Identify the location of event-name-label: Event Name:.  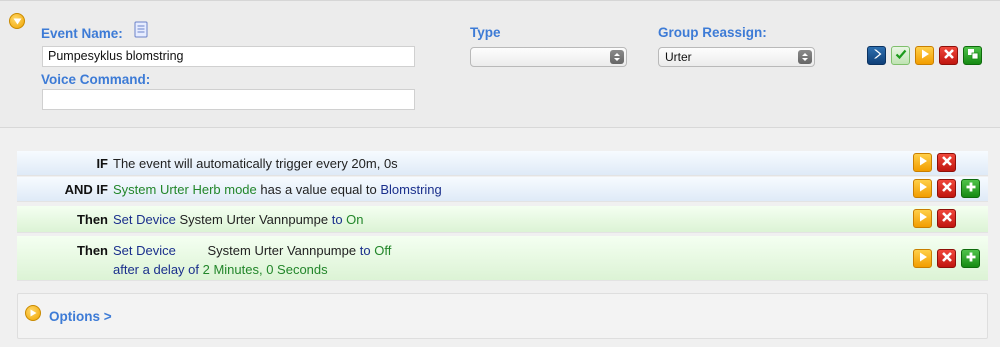
(82, 33).